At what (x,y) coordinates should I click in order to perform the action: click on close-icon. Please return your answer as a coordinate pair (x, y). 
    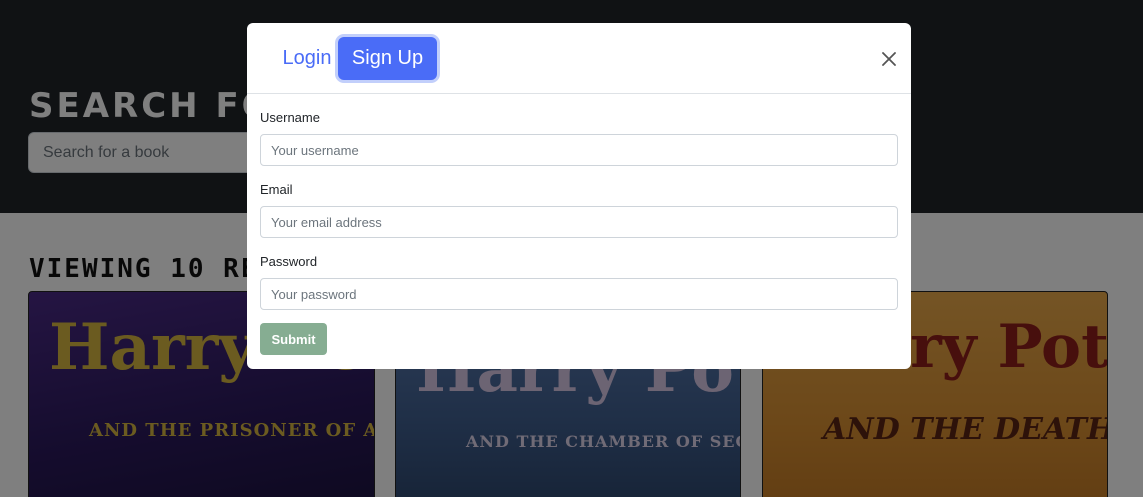
    Looking at the image, I should click on (889, 59).